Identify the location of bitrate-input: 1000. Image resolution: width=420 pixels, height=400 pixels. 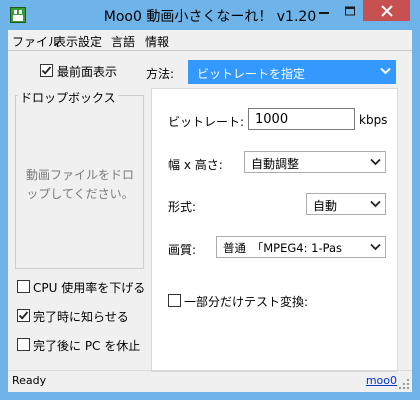
(301, 119).